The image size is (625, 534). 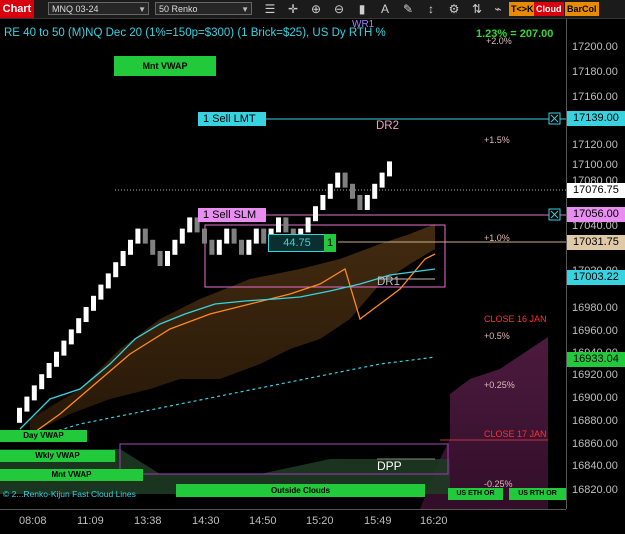 I want to click on menu-icon: ☰, so click(x=270, y=9).